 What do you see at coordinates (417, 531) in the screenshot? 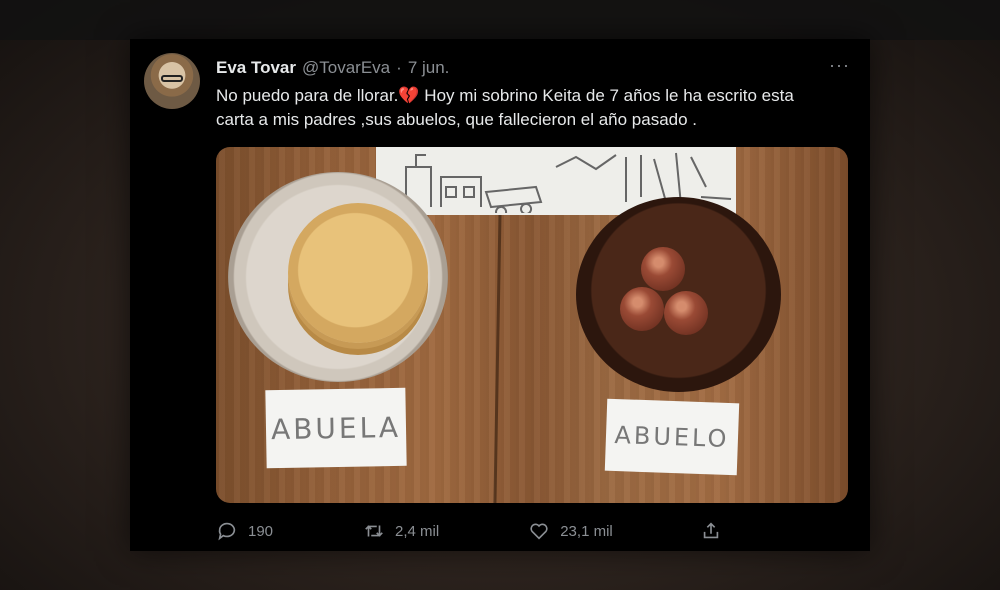
I see `retweet-count: 2,4 mil` at bounding box center [417, 531].